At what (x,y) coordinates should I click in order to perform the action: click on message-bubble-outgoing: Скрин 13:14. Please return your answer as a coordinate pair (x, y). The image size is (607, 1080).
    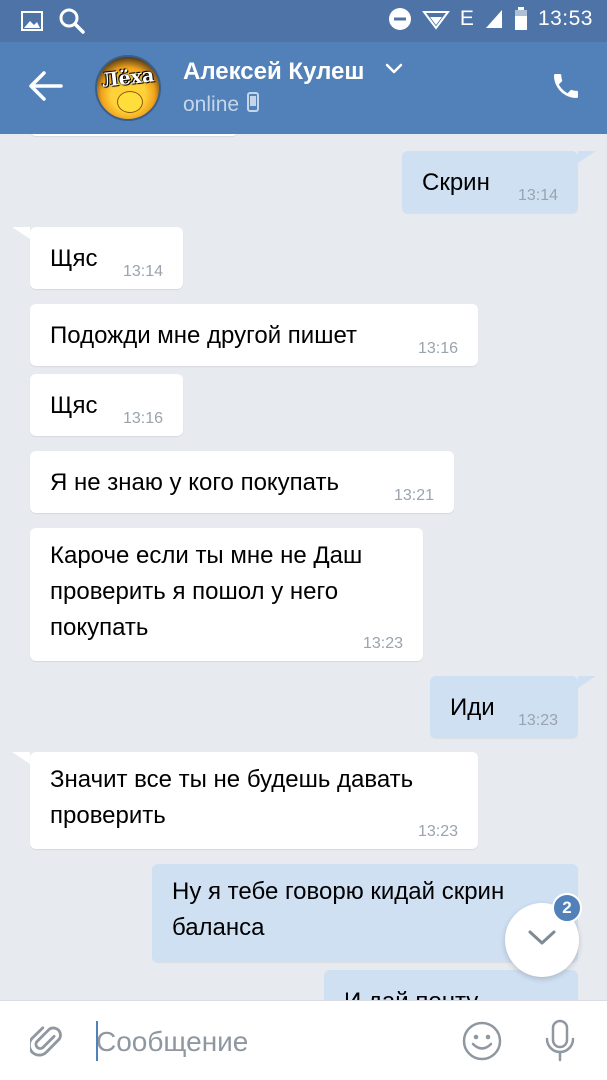
    Looking at the image, I should click on (490, 182).